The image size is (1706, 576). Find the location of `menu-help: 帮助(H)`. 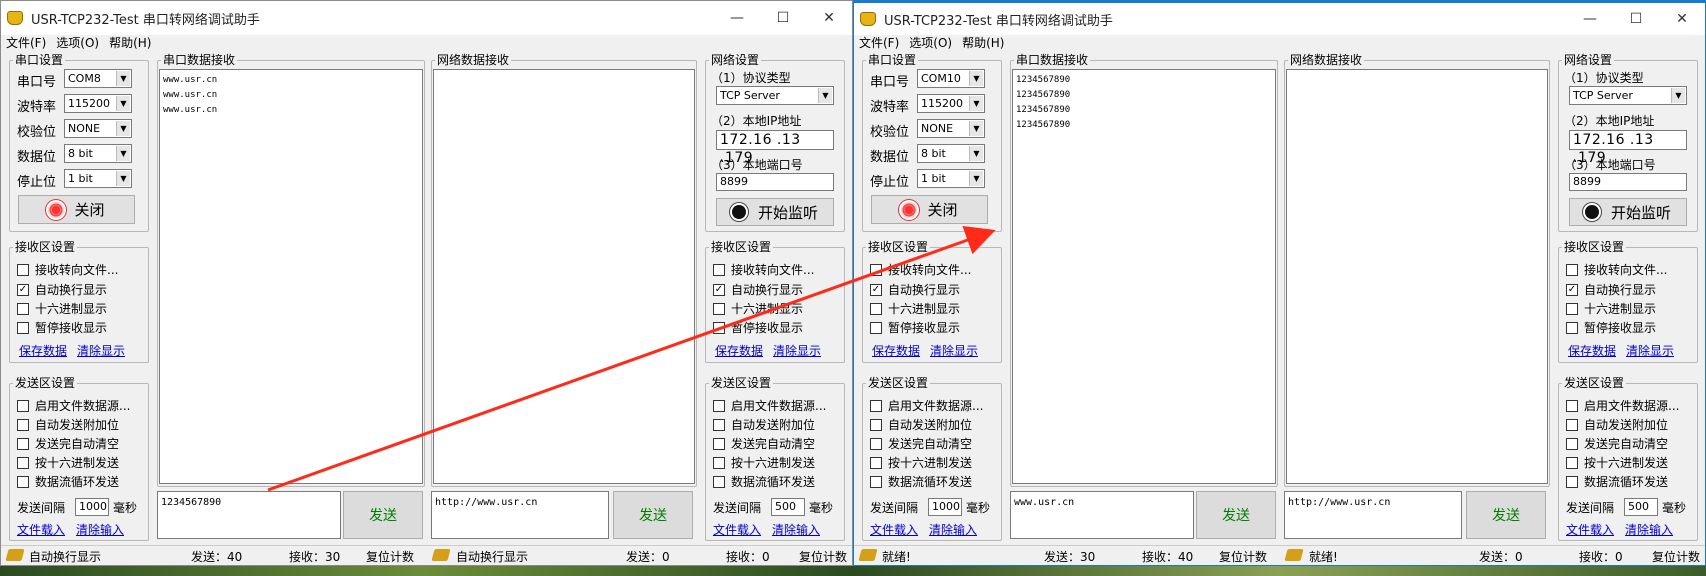

menu-help: 帮助(H) is located at coordinates (983, 44).